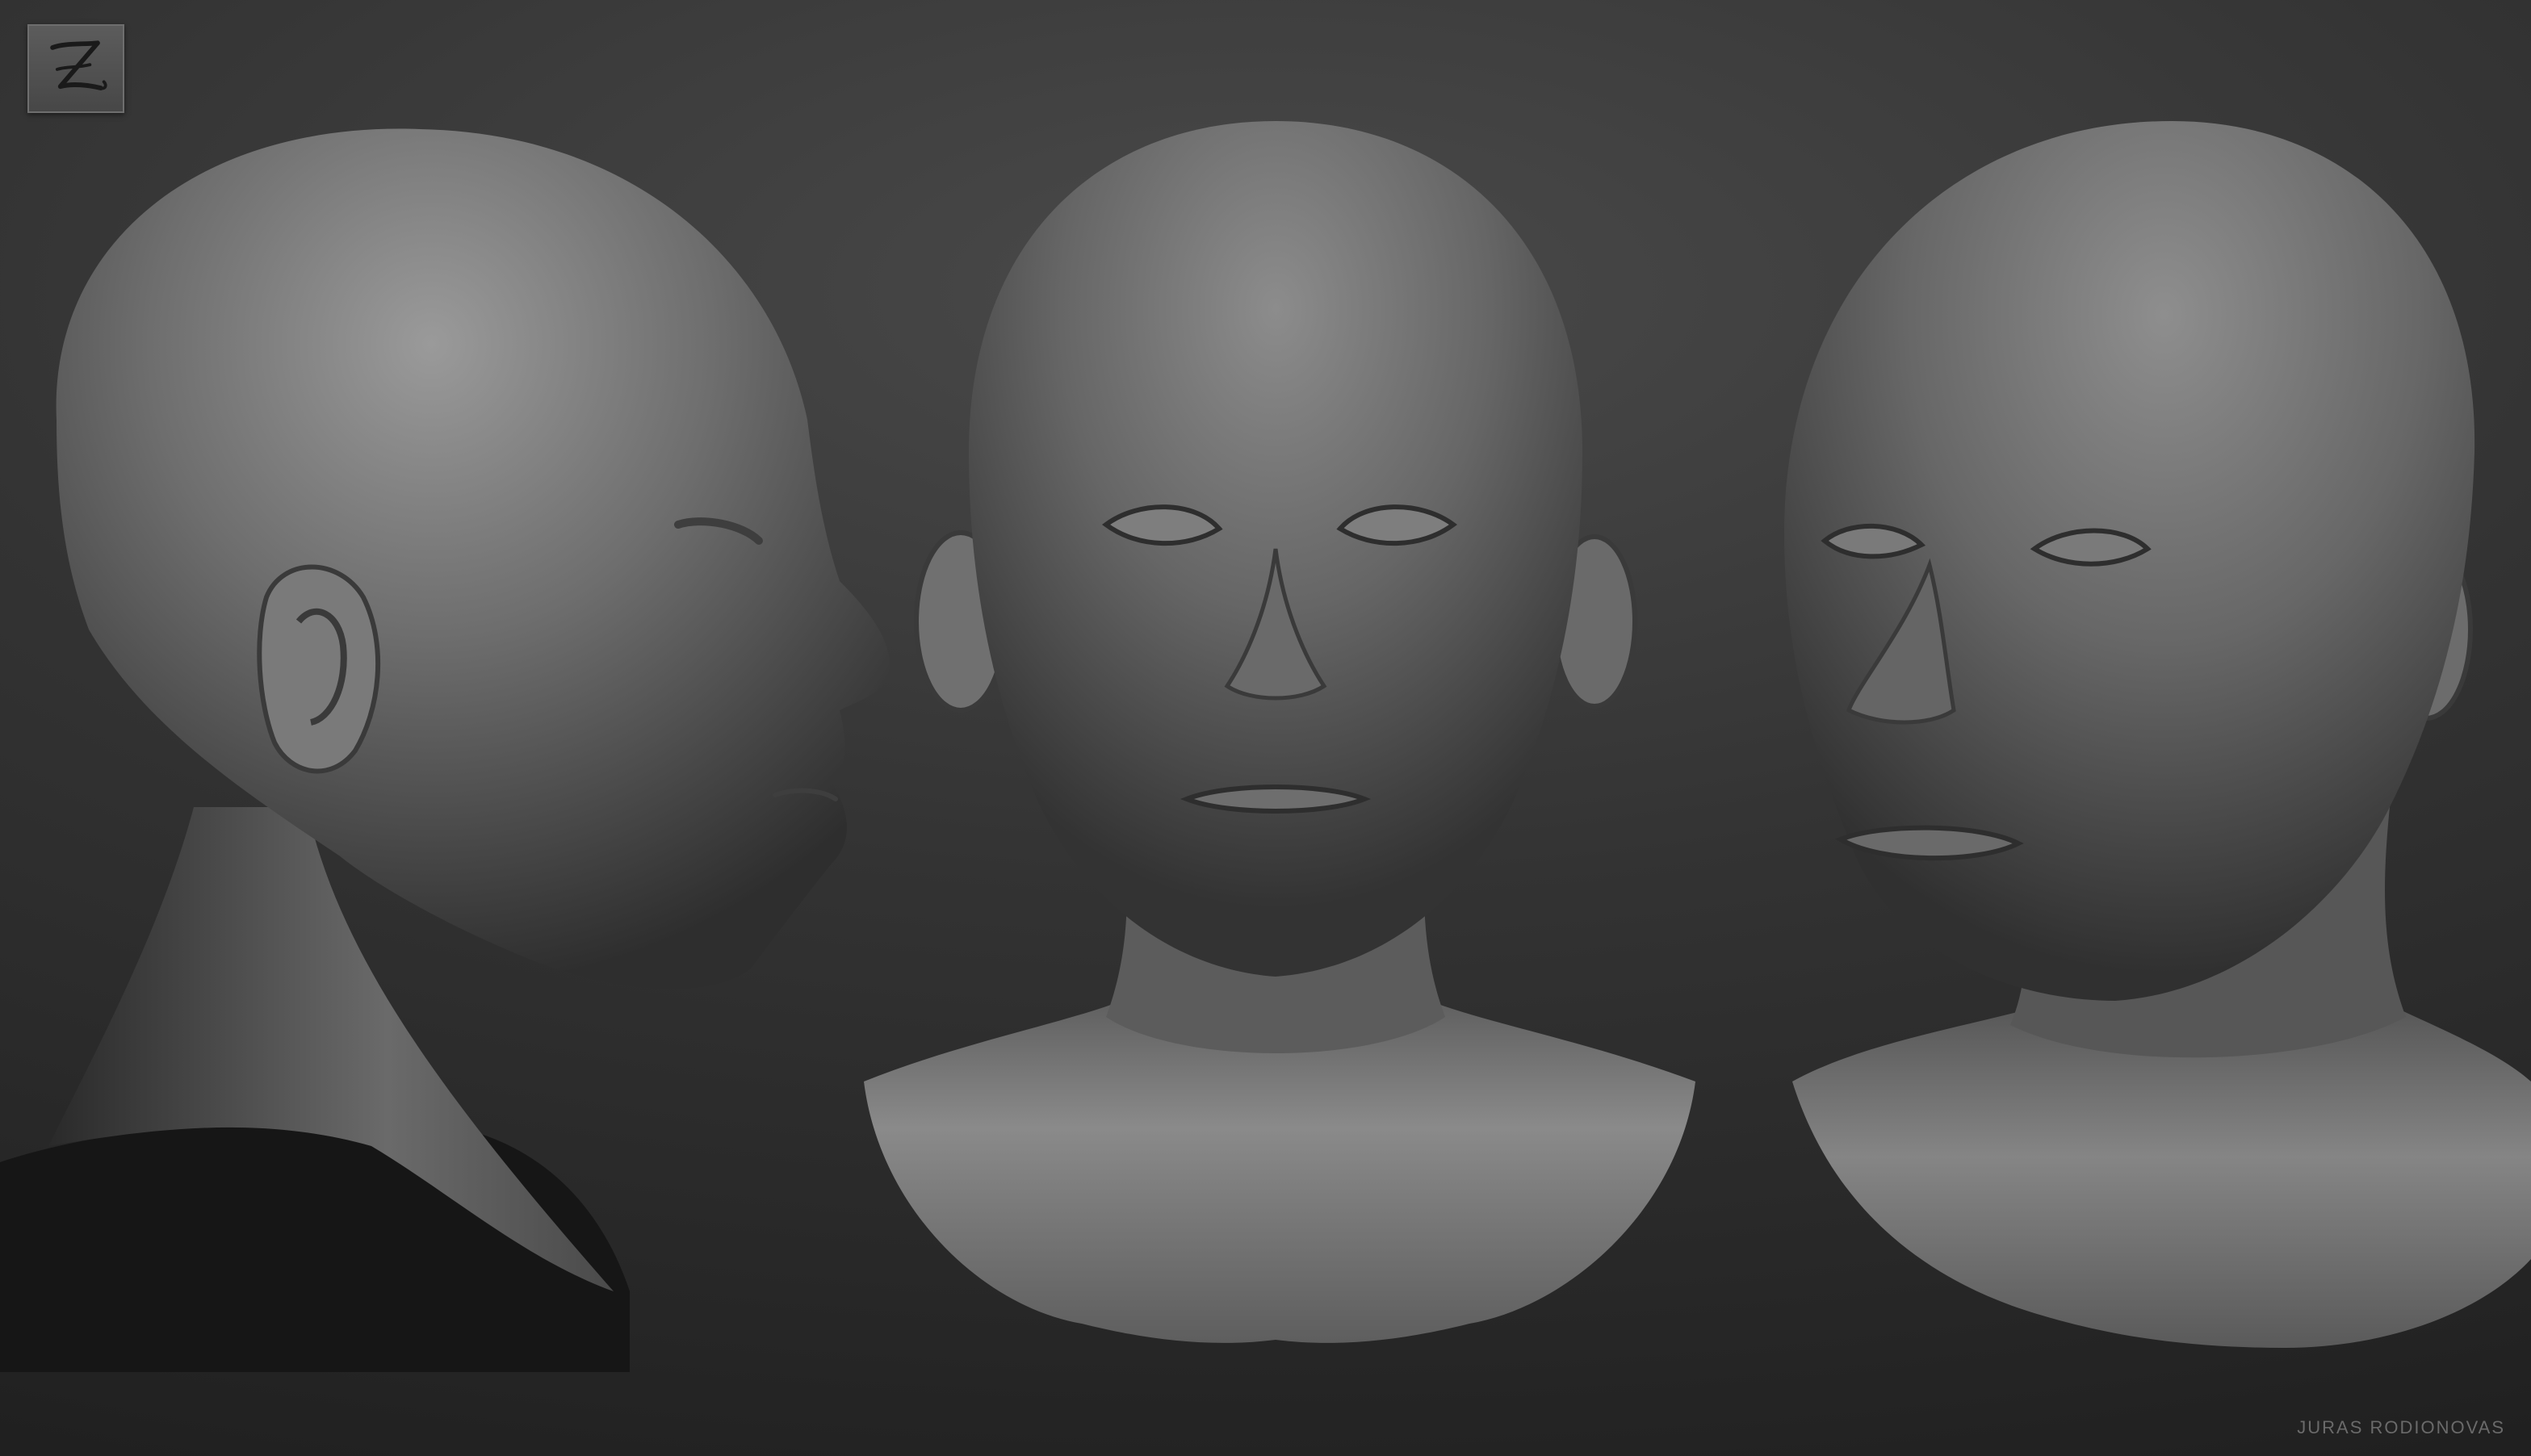  Describe the element at coordinates (2401, 1427) in the screenshot. I see `artist-credit: JURAS RODIONOVAS` at that location.